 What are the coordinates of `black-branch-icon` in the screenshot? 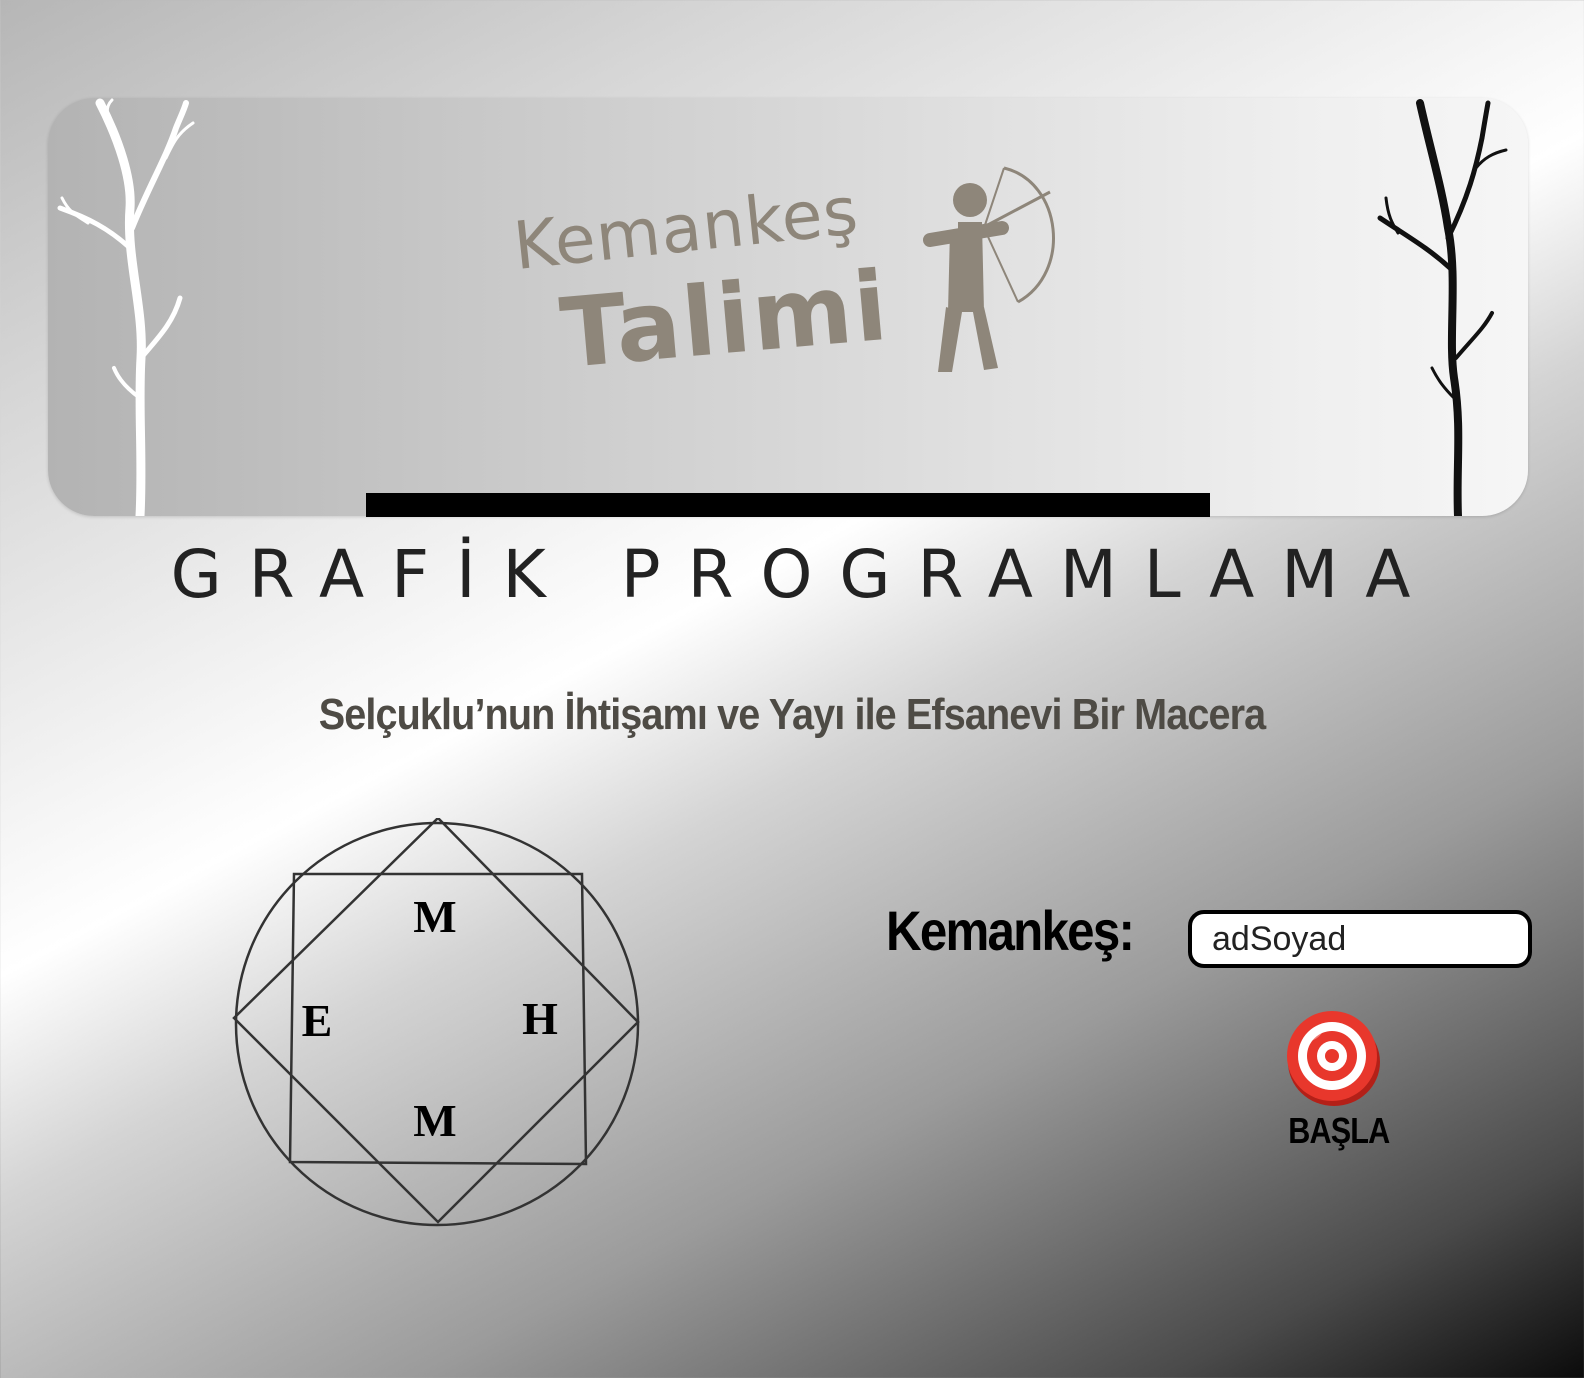 It's located at (1442, 307).